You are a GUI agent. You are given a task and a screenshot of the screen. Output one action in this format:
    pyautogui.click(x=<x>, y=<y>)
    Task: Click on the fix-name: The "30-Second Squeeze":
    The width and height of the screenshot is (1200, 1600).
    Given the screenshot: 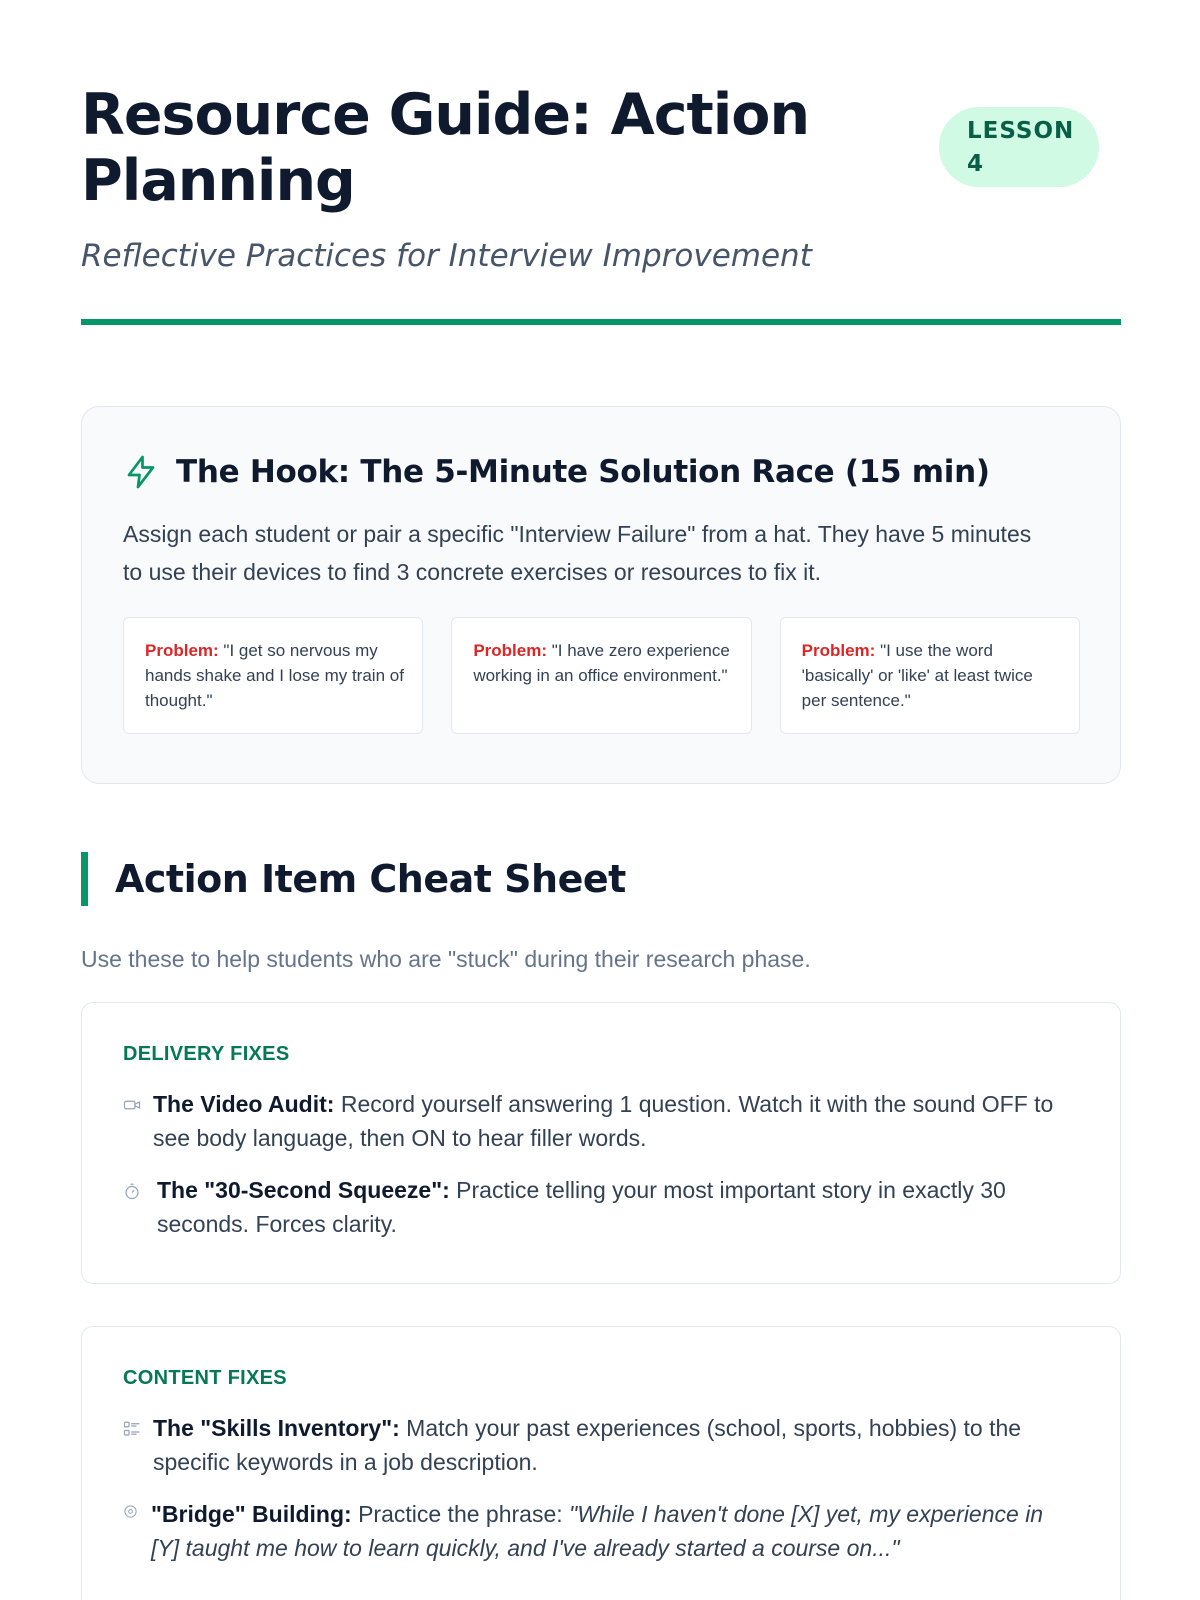 What is the action you would take?
    pyautogui.click(x=303, y=1190)
    